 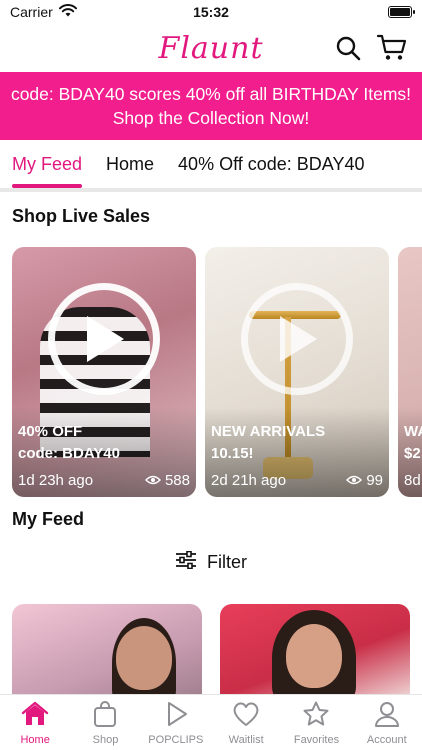 I want to click on bag-icon, so click(x=105, y=715).